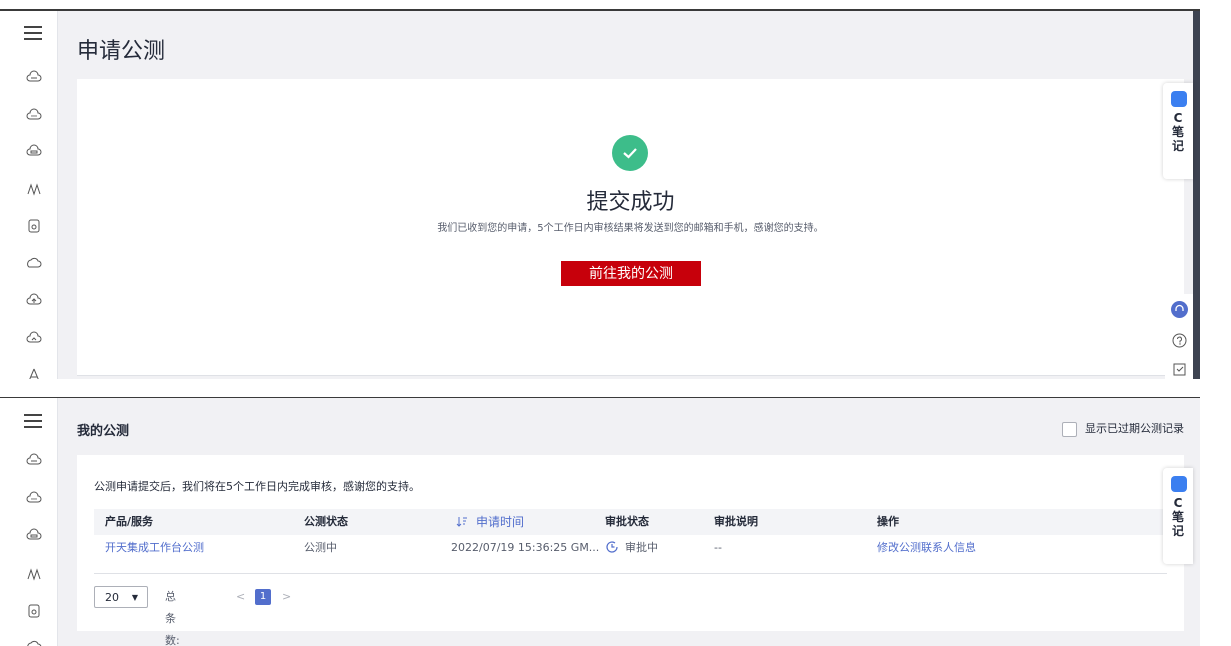 Image resolution: width=1231 pixels, height=646 pixels. Describe the element at coordinates (1179, 369) in the screenshot. I see `feedback-icon` at that location.